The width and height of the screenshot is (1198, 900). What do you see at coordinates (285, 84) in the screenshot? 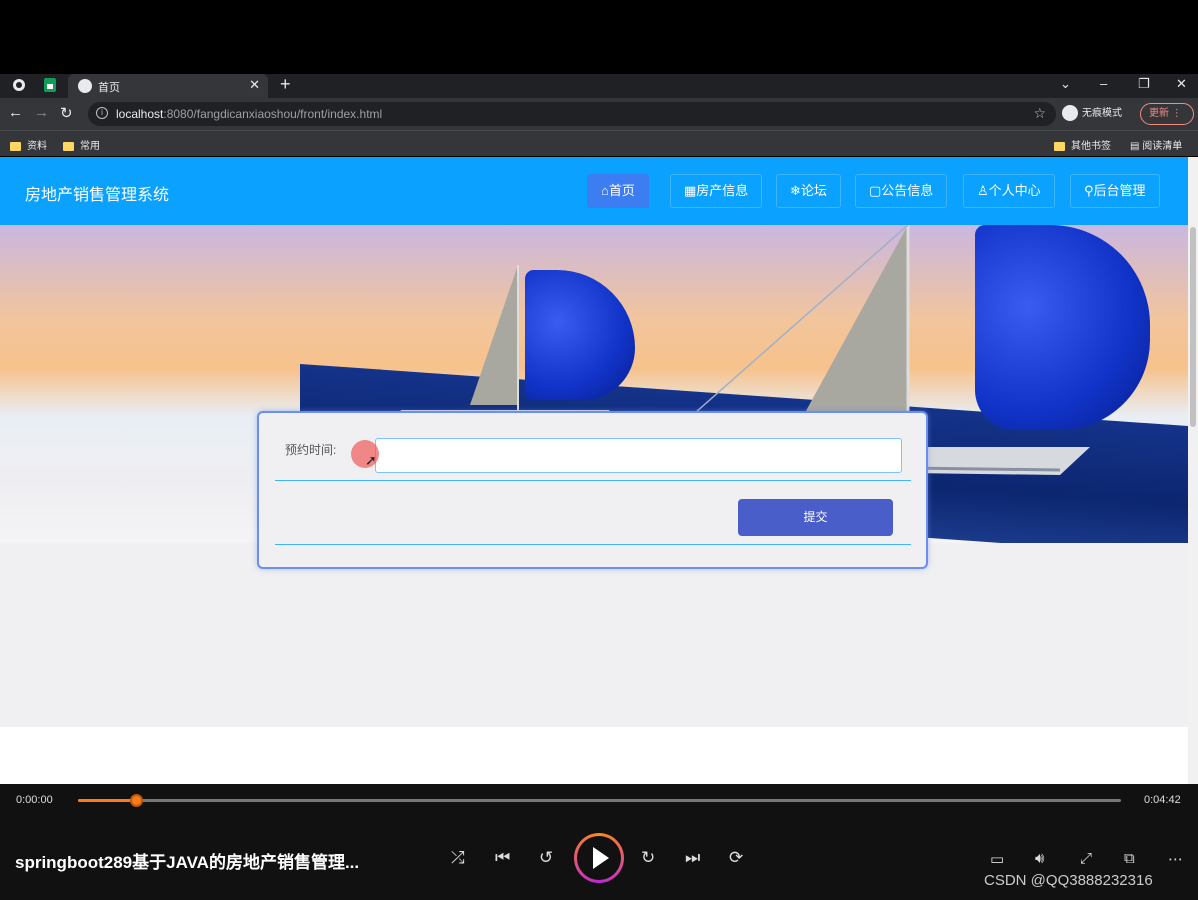
I see `new-tab-button: +` at bounding box center [285, 84].